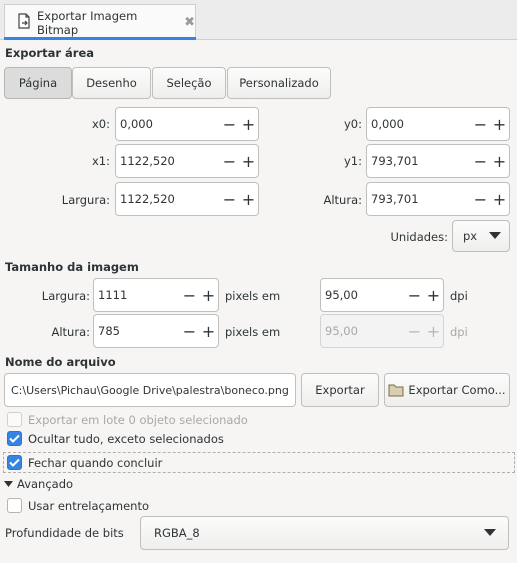 Image resolution: width=517 pixels, height=563 pixels. Describe the element at coordinates (14, 505) in the screenshot. I see `interlace-checkbox` at that location.